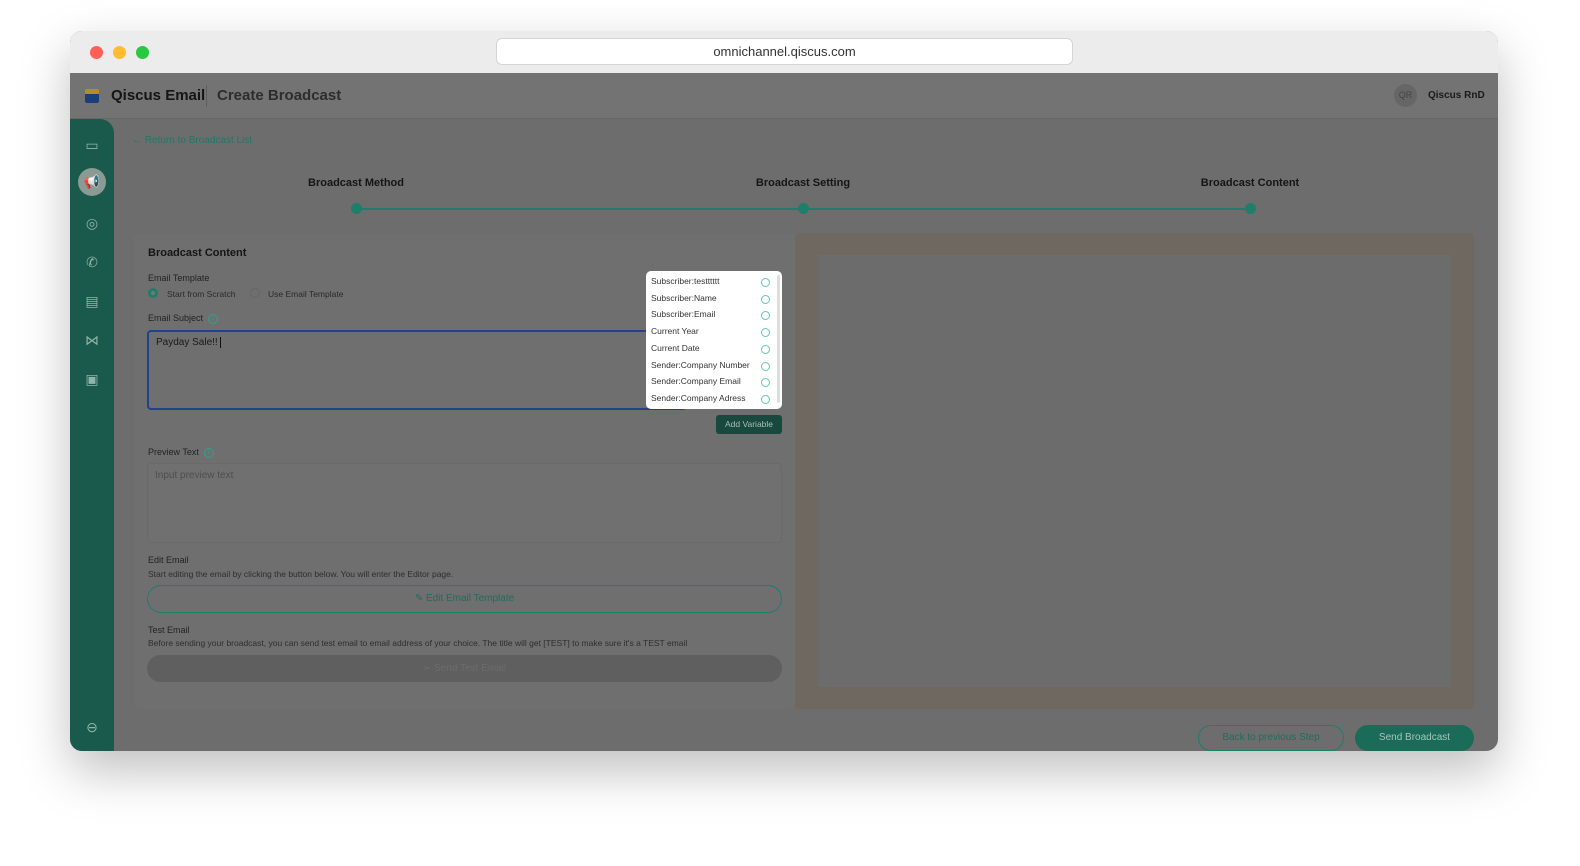  I want to click on radio-use-template, so click(255, 293).